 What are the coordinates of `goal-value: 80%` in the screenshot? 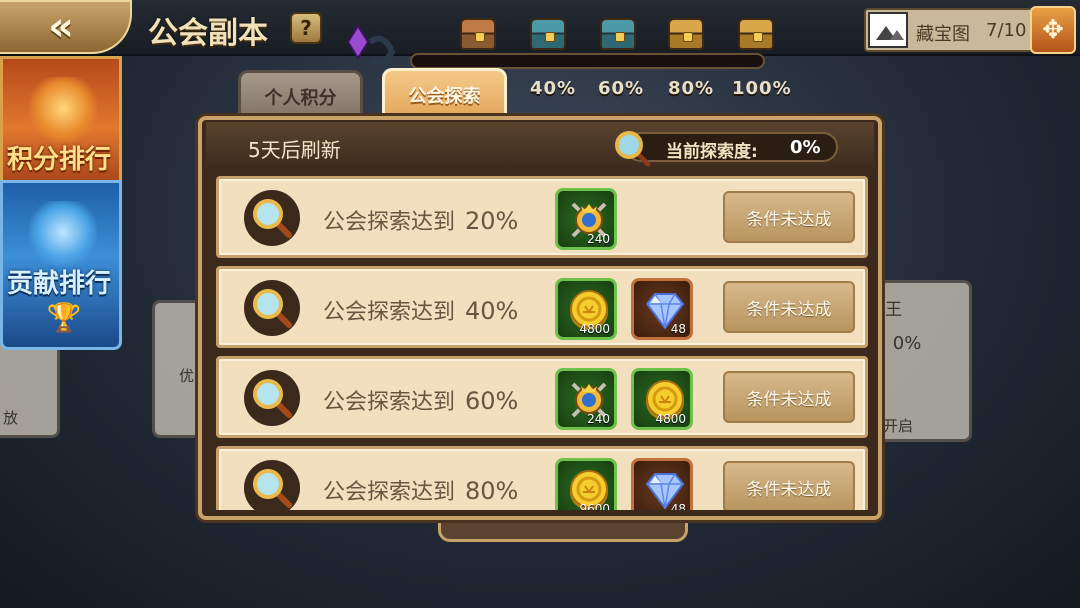 It's located at (492, 491).